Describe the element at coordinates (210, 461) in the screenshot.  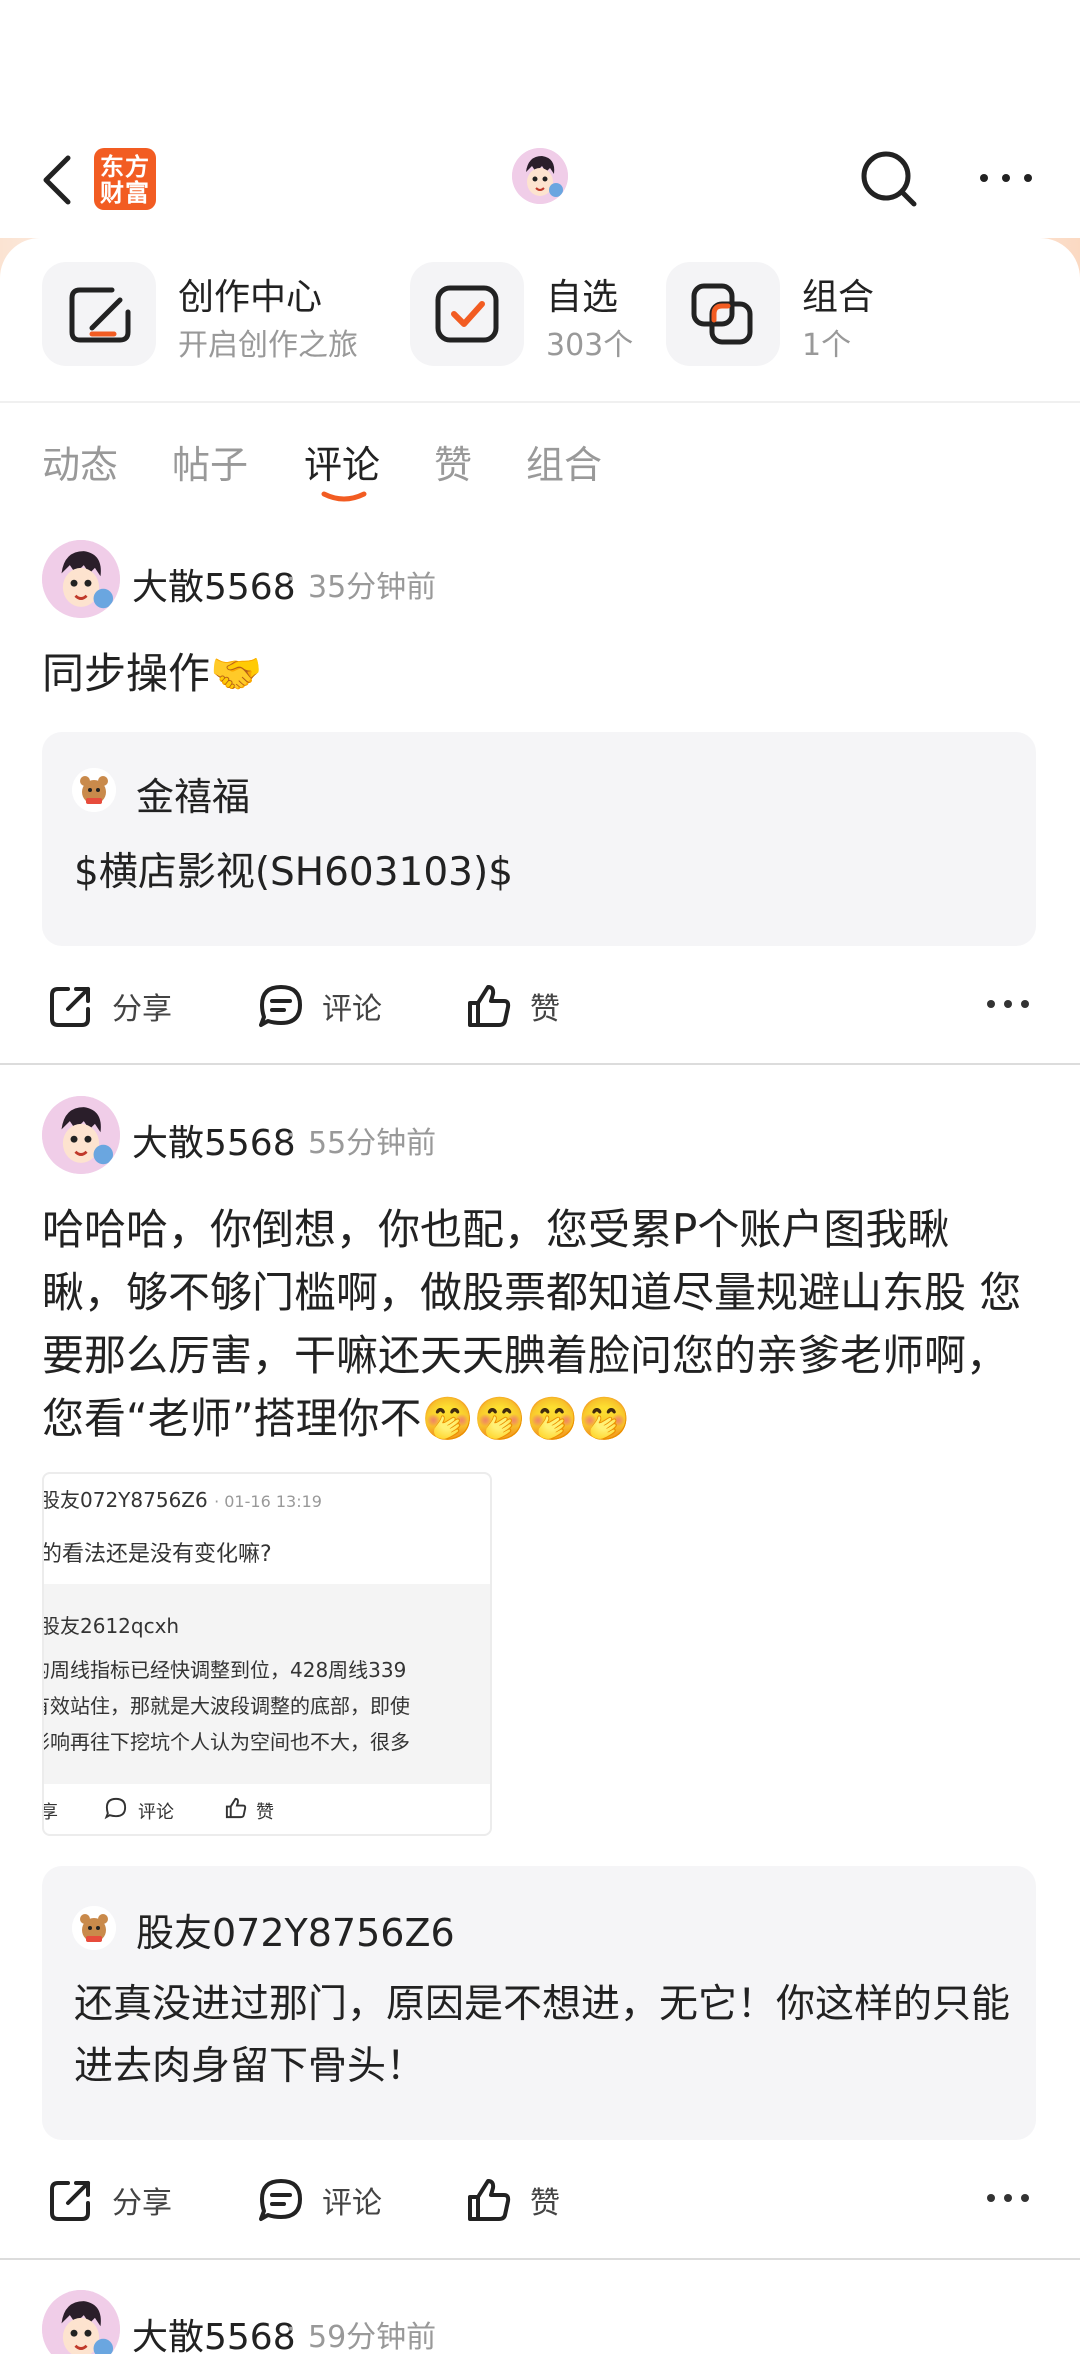
I see `tab-posts: 帖子` at that location.